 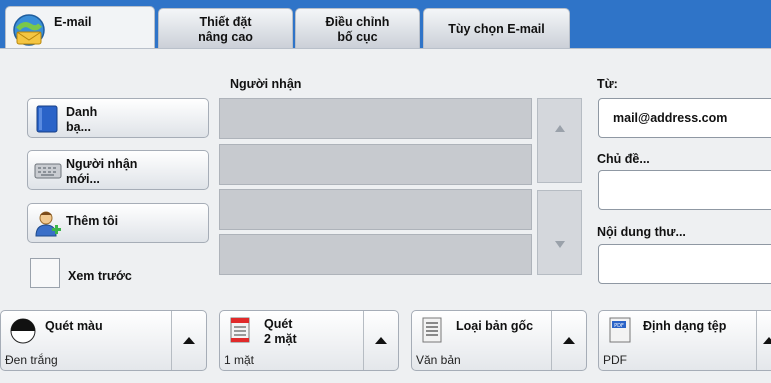 I want to click on duplex-scan-dropdown, so click(x=380, y=340).